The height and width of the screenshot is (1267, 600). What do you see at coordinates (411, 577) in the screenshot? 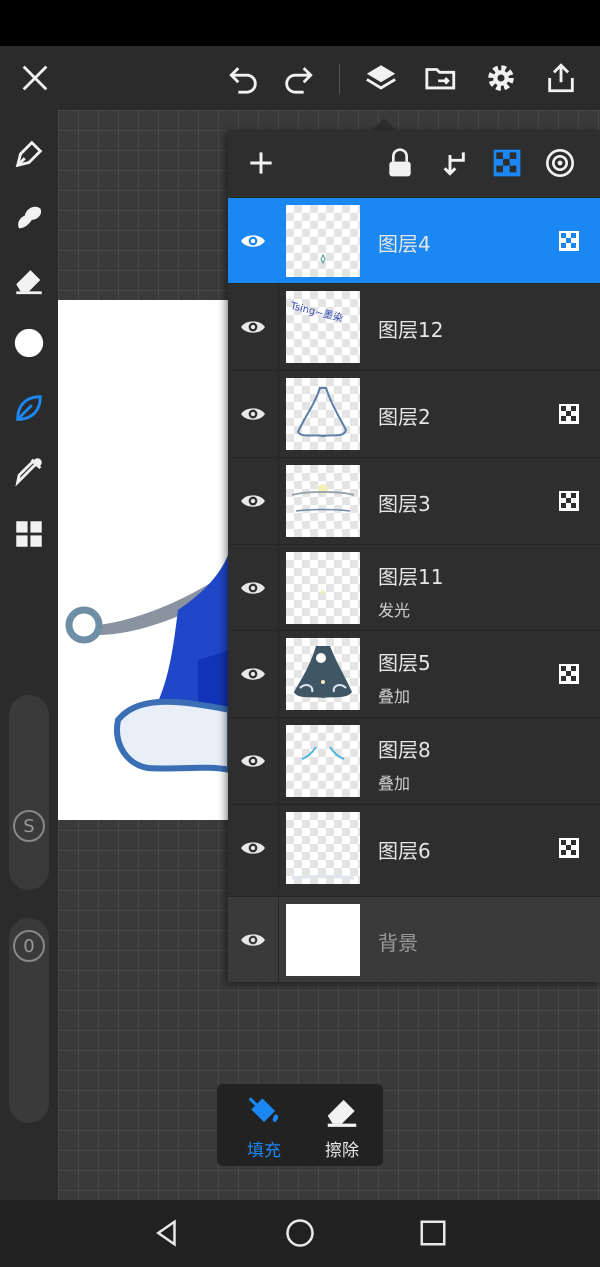
I see `layer-name: 图层11` at bounding box center [411, 577].